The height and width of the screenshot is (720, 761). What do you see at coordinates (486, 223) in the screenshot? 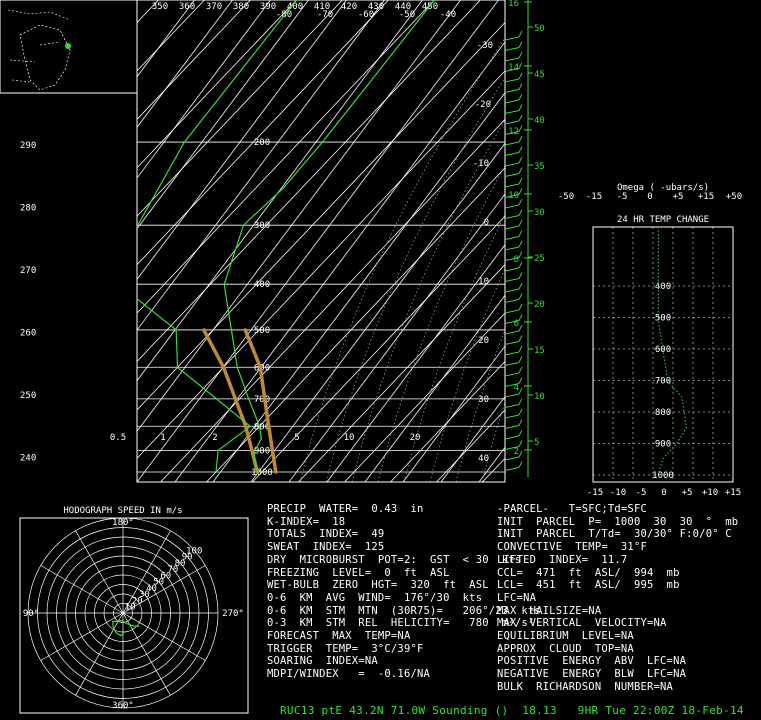
I see `temp-label: 0` at bounding box center [486, 223].